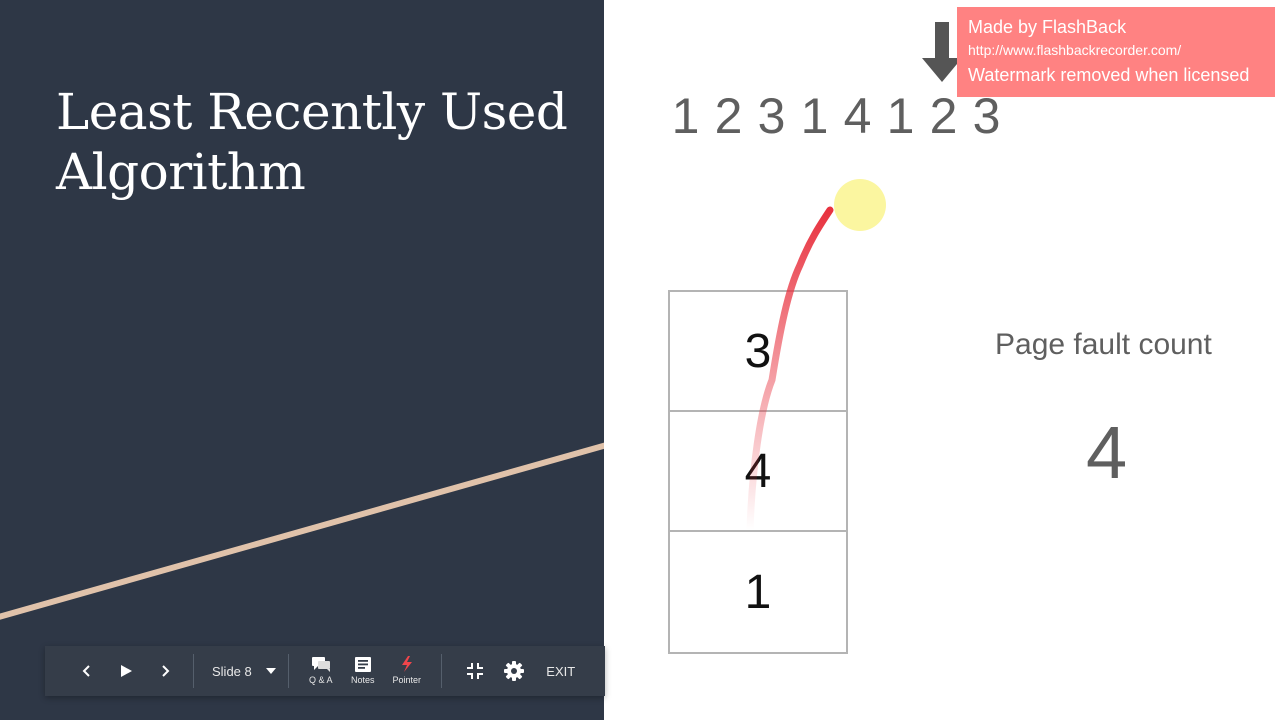  I want to click on presenter-toolbar: Slide 8 Q & A Notes Pointer EXIT, so click(325, 671).